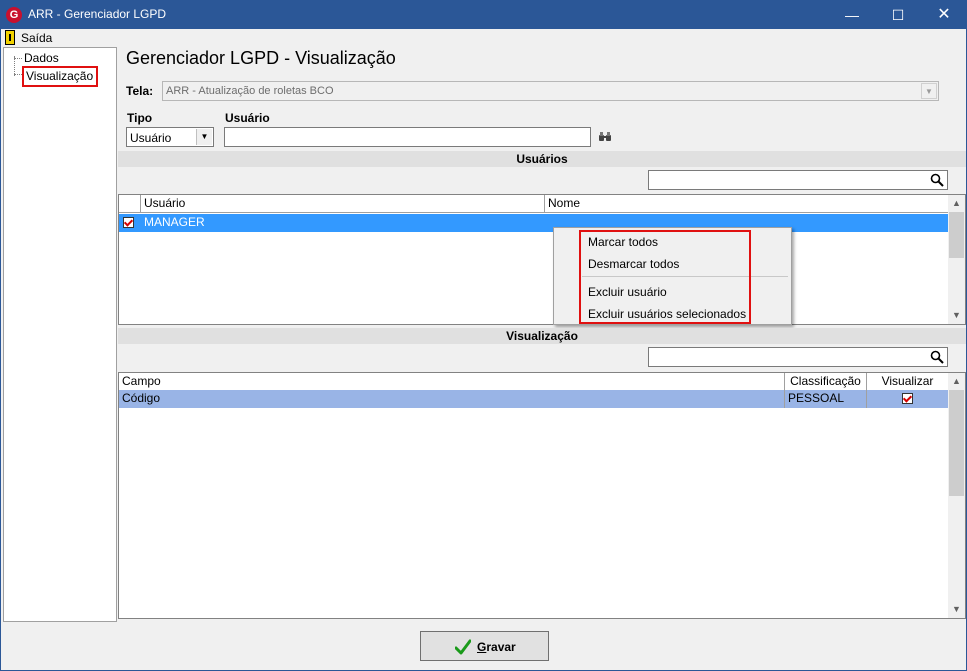  Describe the element at coordinates (826, 382) in the screenshot. I see `column-header-classificacao: Classificação` at that location.